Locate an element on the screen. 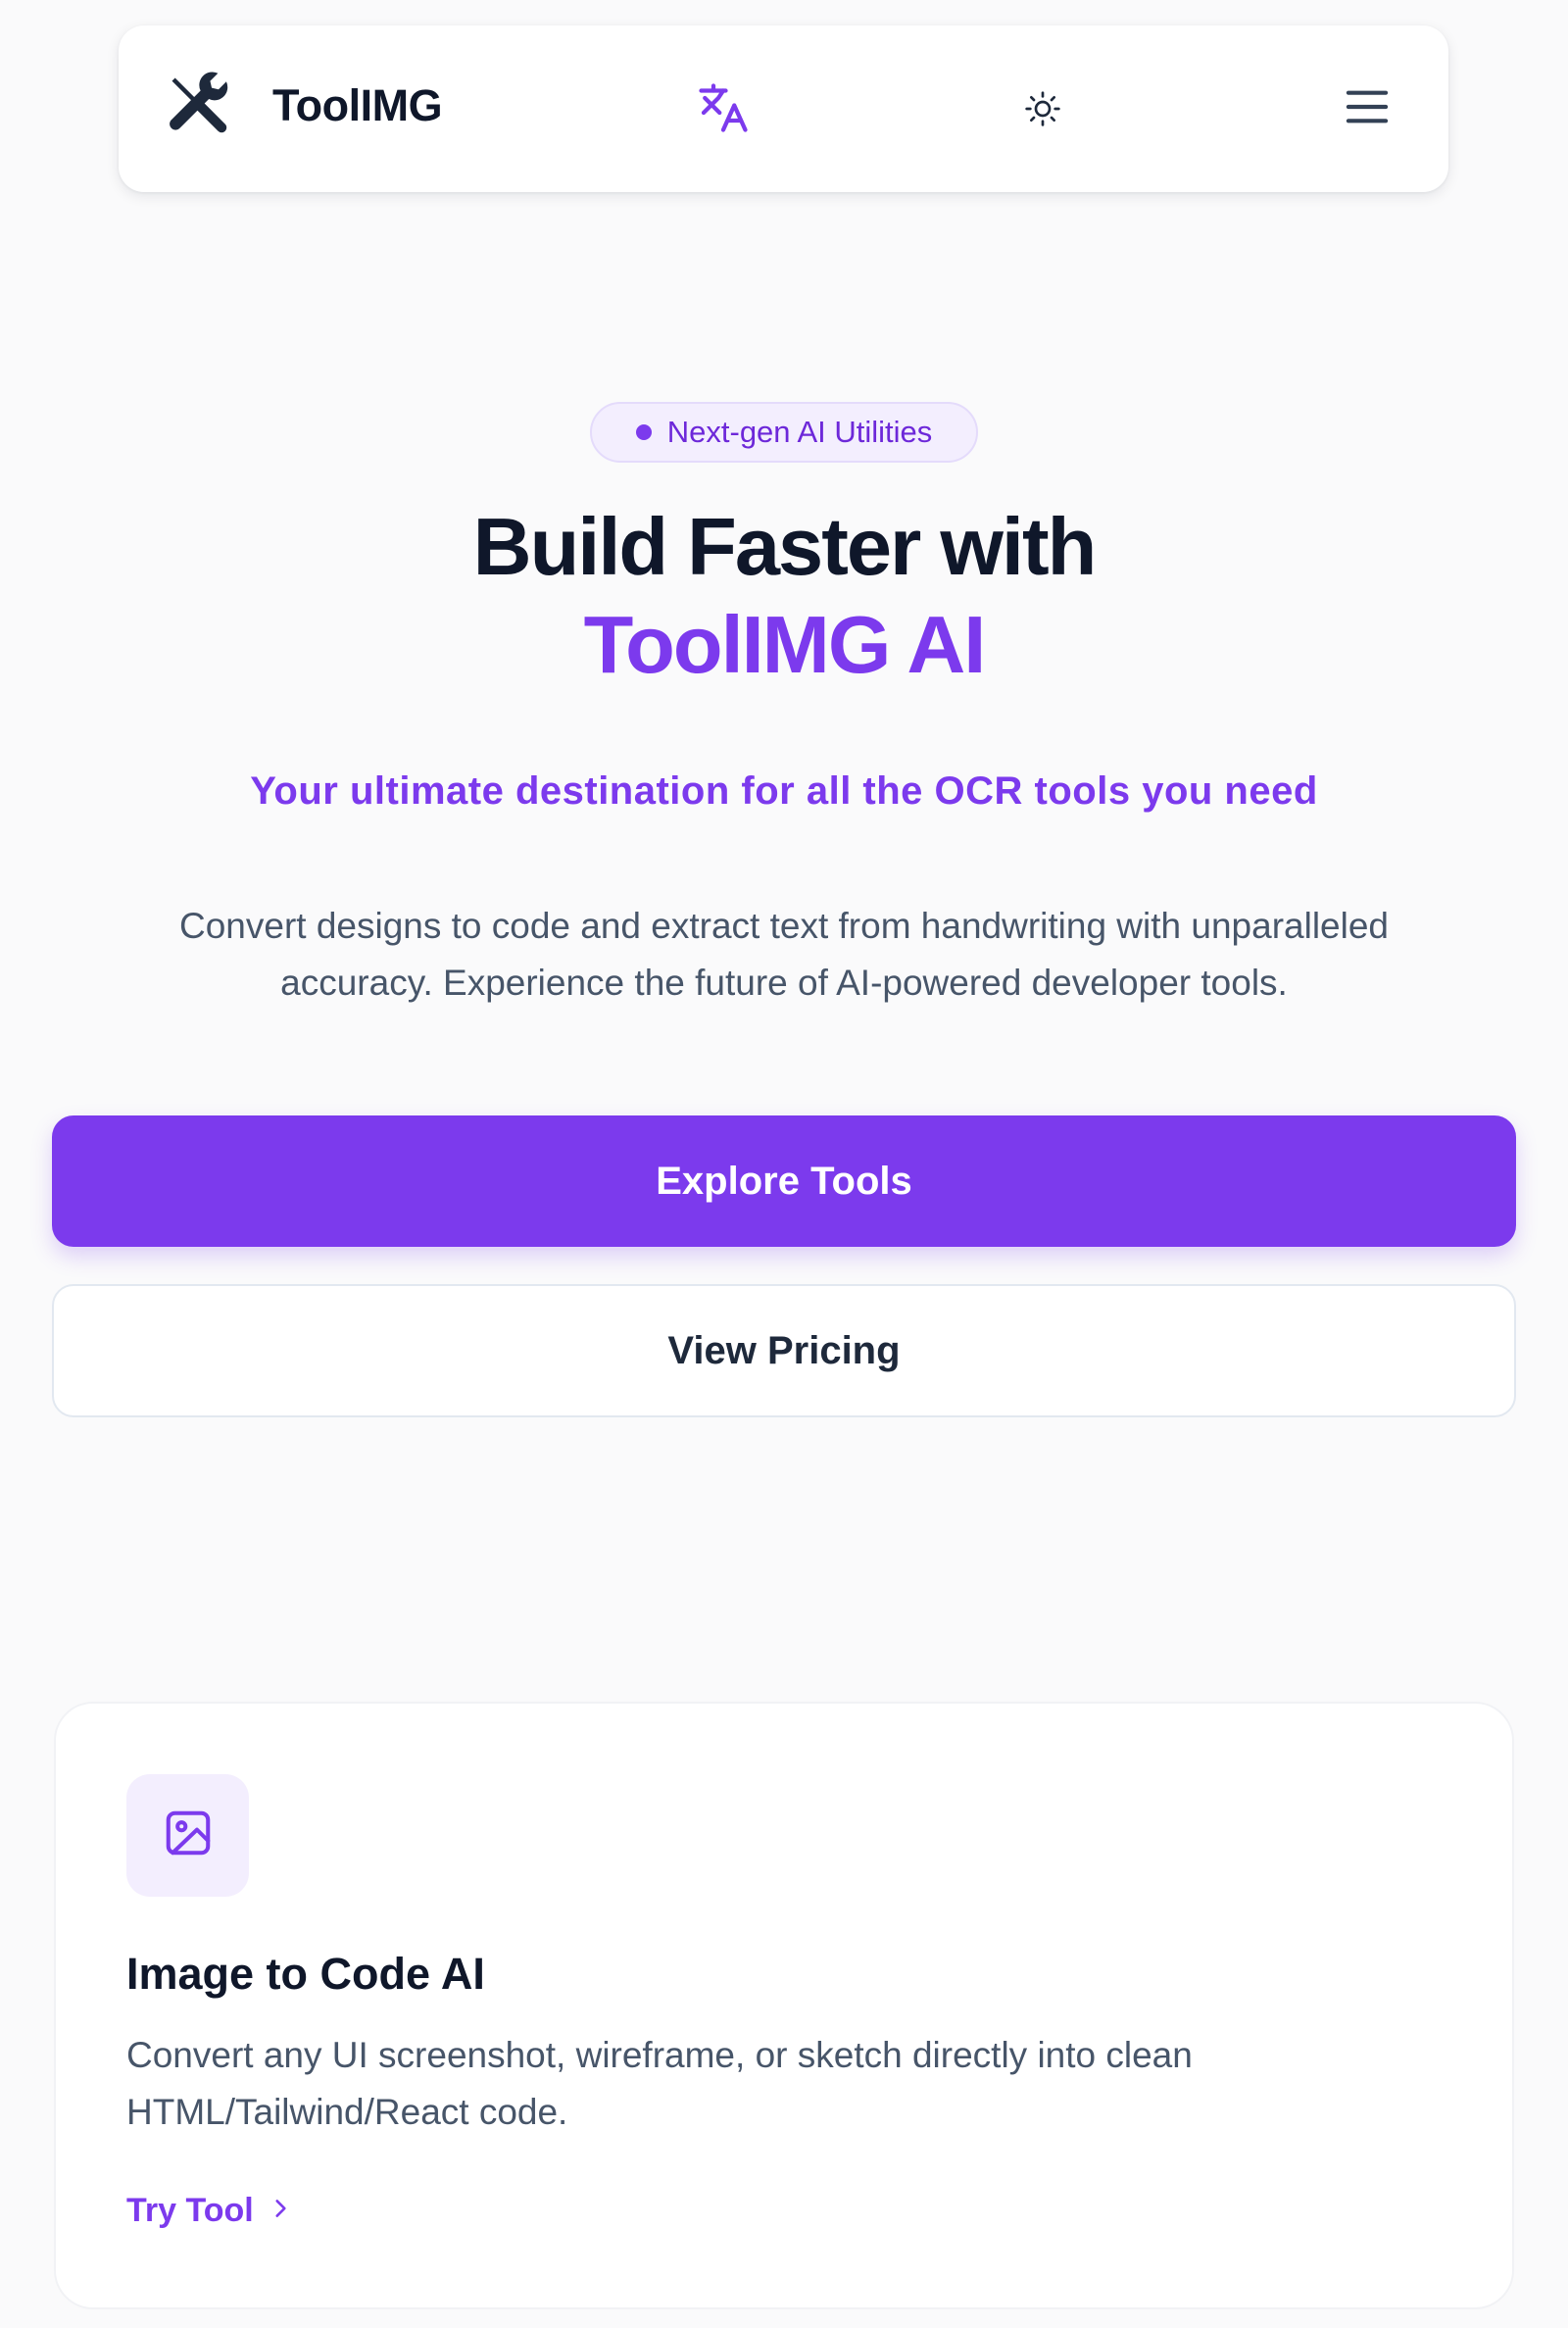 Image resolution: width=1568 pixels, height=2328 pixels. try-tool-link: Try Tool is located at coordinates (209, 2211).